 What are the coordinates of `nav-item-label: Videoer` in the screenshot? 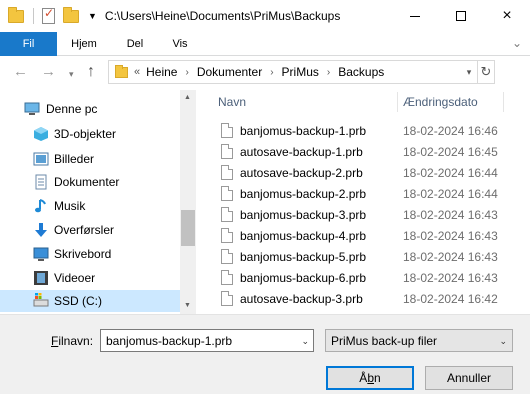 It's located at (75, 278).